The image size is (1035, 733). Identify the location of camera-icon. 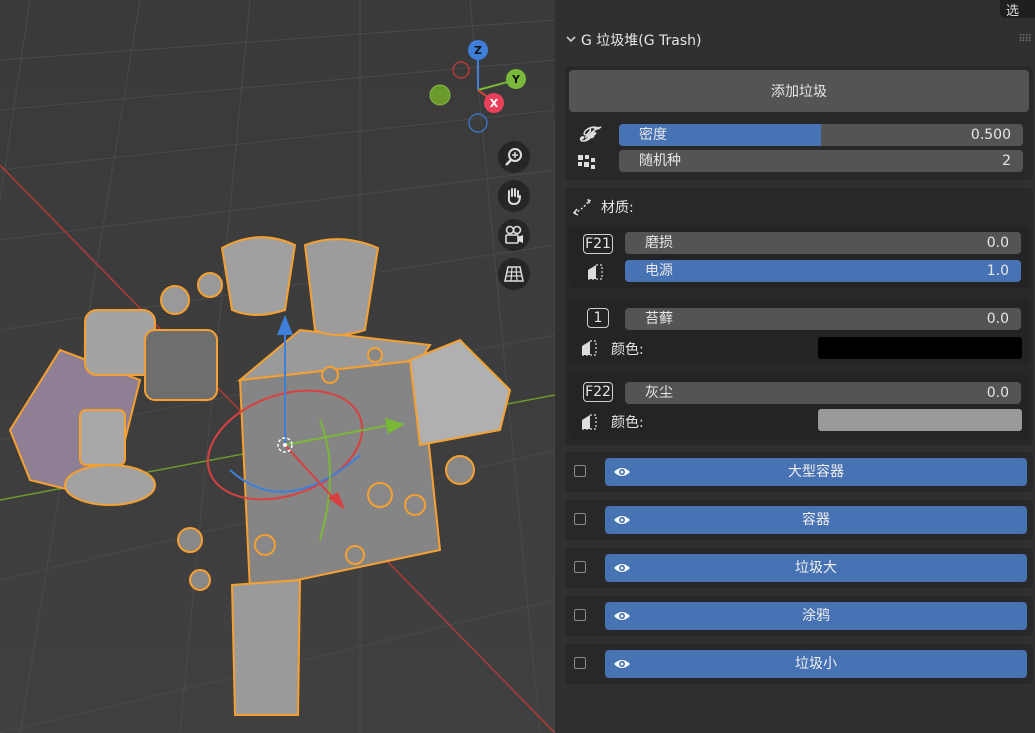
(514, 235).